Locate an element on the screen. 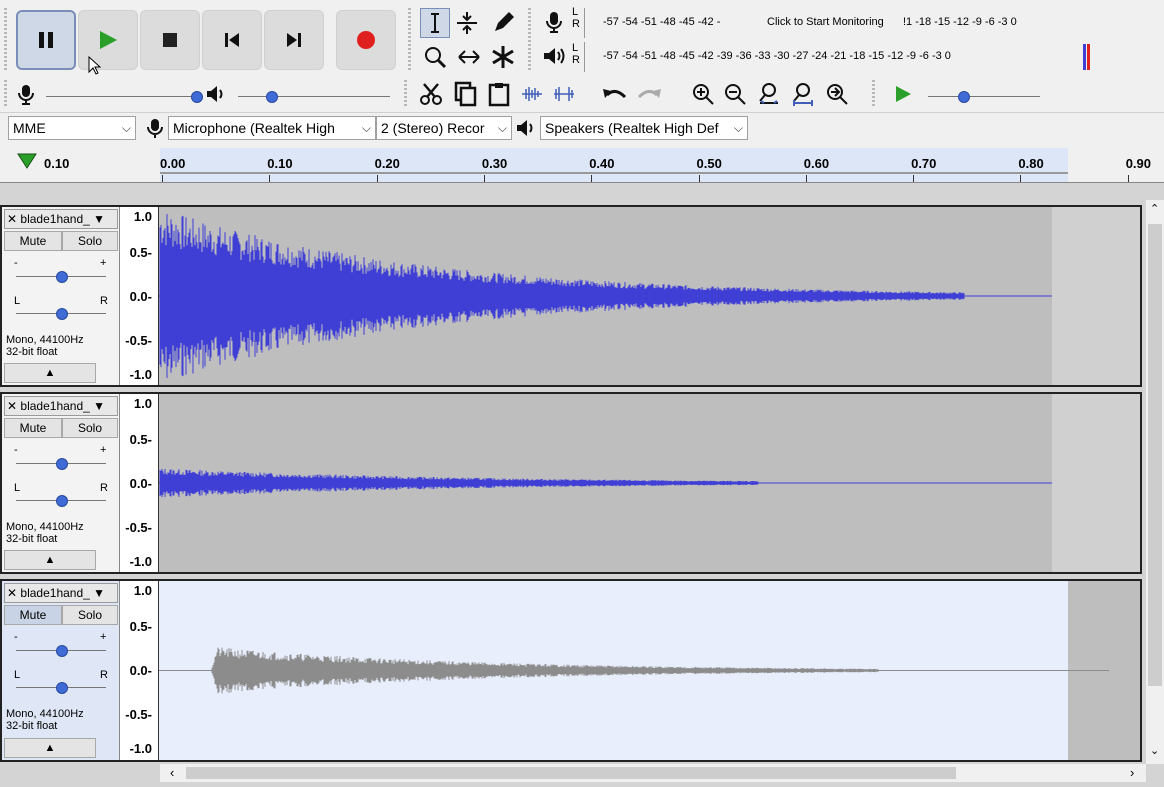 The height and width of the screenshot is (787, 1164). scroll-right-icon: › is located at coordinates (1132, 772).